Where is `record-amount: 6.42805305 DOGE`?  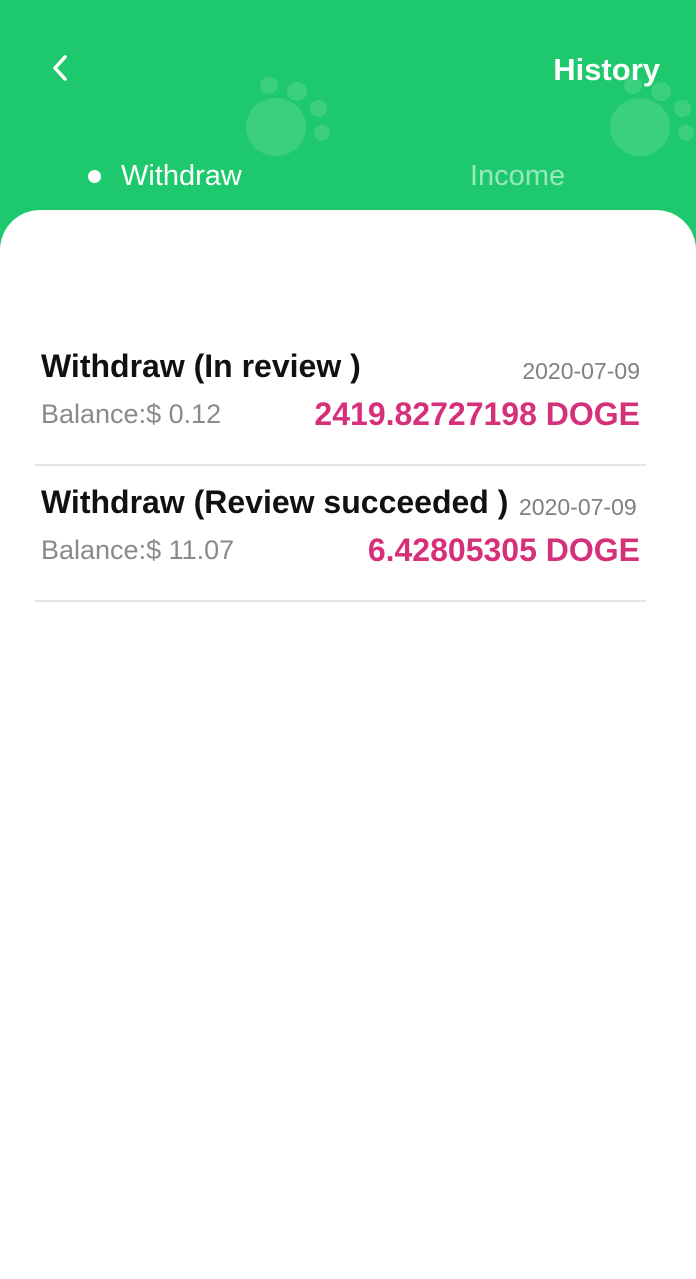 record-amount: 6.42805305 DOGE is located at coordinates (503, 550).